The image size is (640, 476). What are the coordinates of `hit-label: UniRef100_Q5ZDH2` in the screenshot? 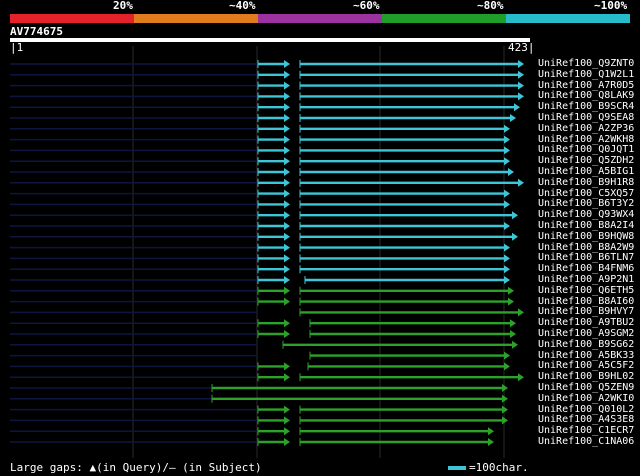 It's located at (586, 160).